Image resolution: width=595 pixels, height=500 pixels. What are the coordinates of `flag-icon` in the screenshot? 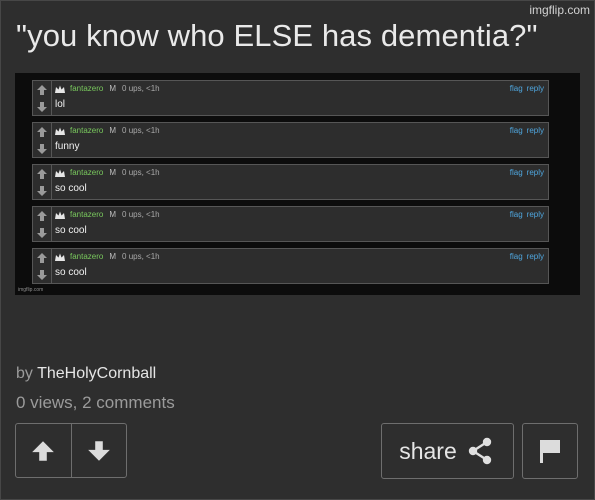 It's located at (550, 451).